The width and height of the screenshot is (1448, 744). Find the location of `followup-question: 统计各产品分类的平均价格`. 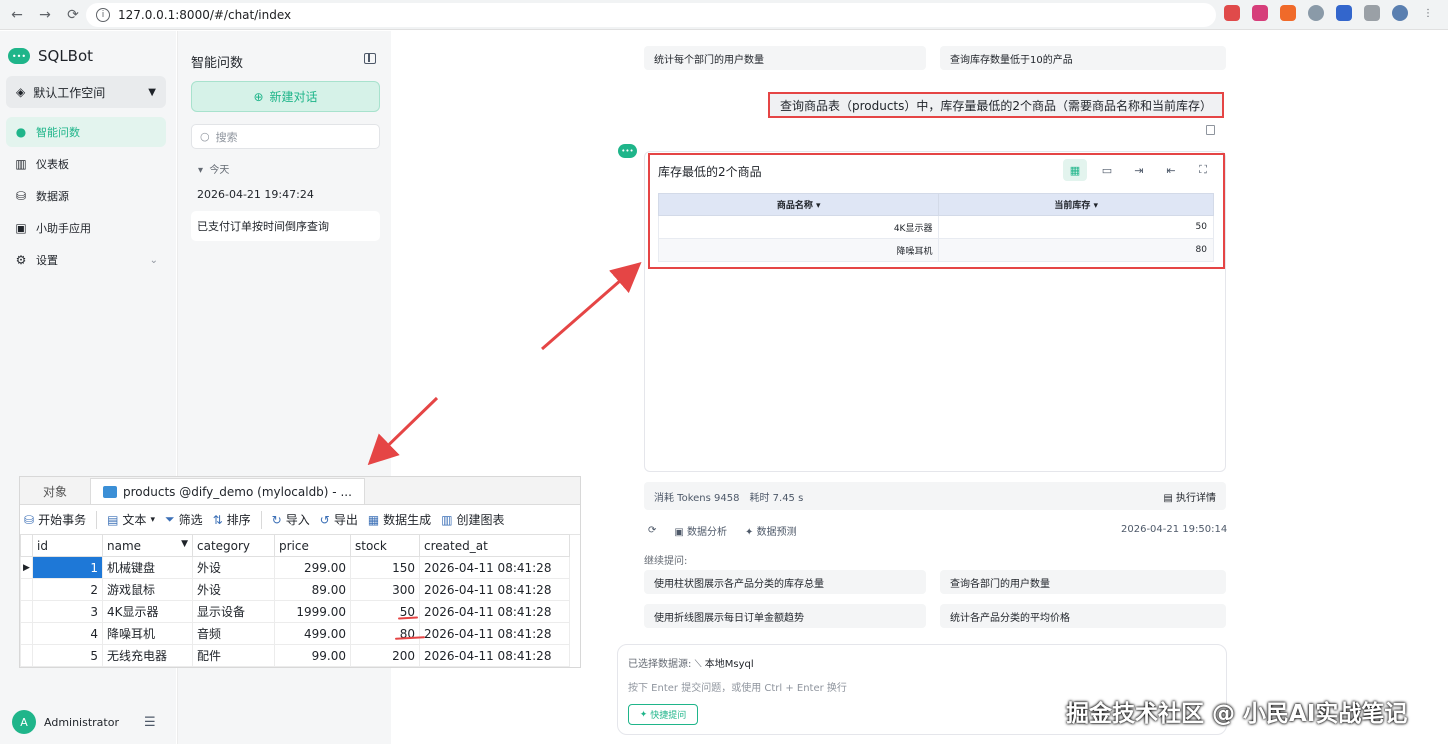

followup-question: 统计各产品分类的平均价格 is located at coordinates (1083, 616).